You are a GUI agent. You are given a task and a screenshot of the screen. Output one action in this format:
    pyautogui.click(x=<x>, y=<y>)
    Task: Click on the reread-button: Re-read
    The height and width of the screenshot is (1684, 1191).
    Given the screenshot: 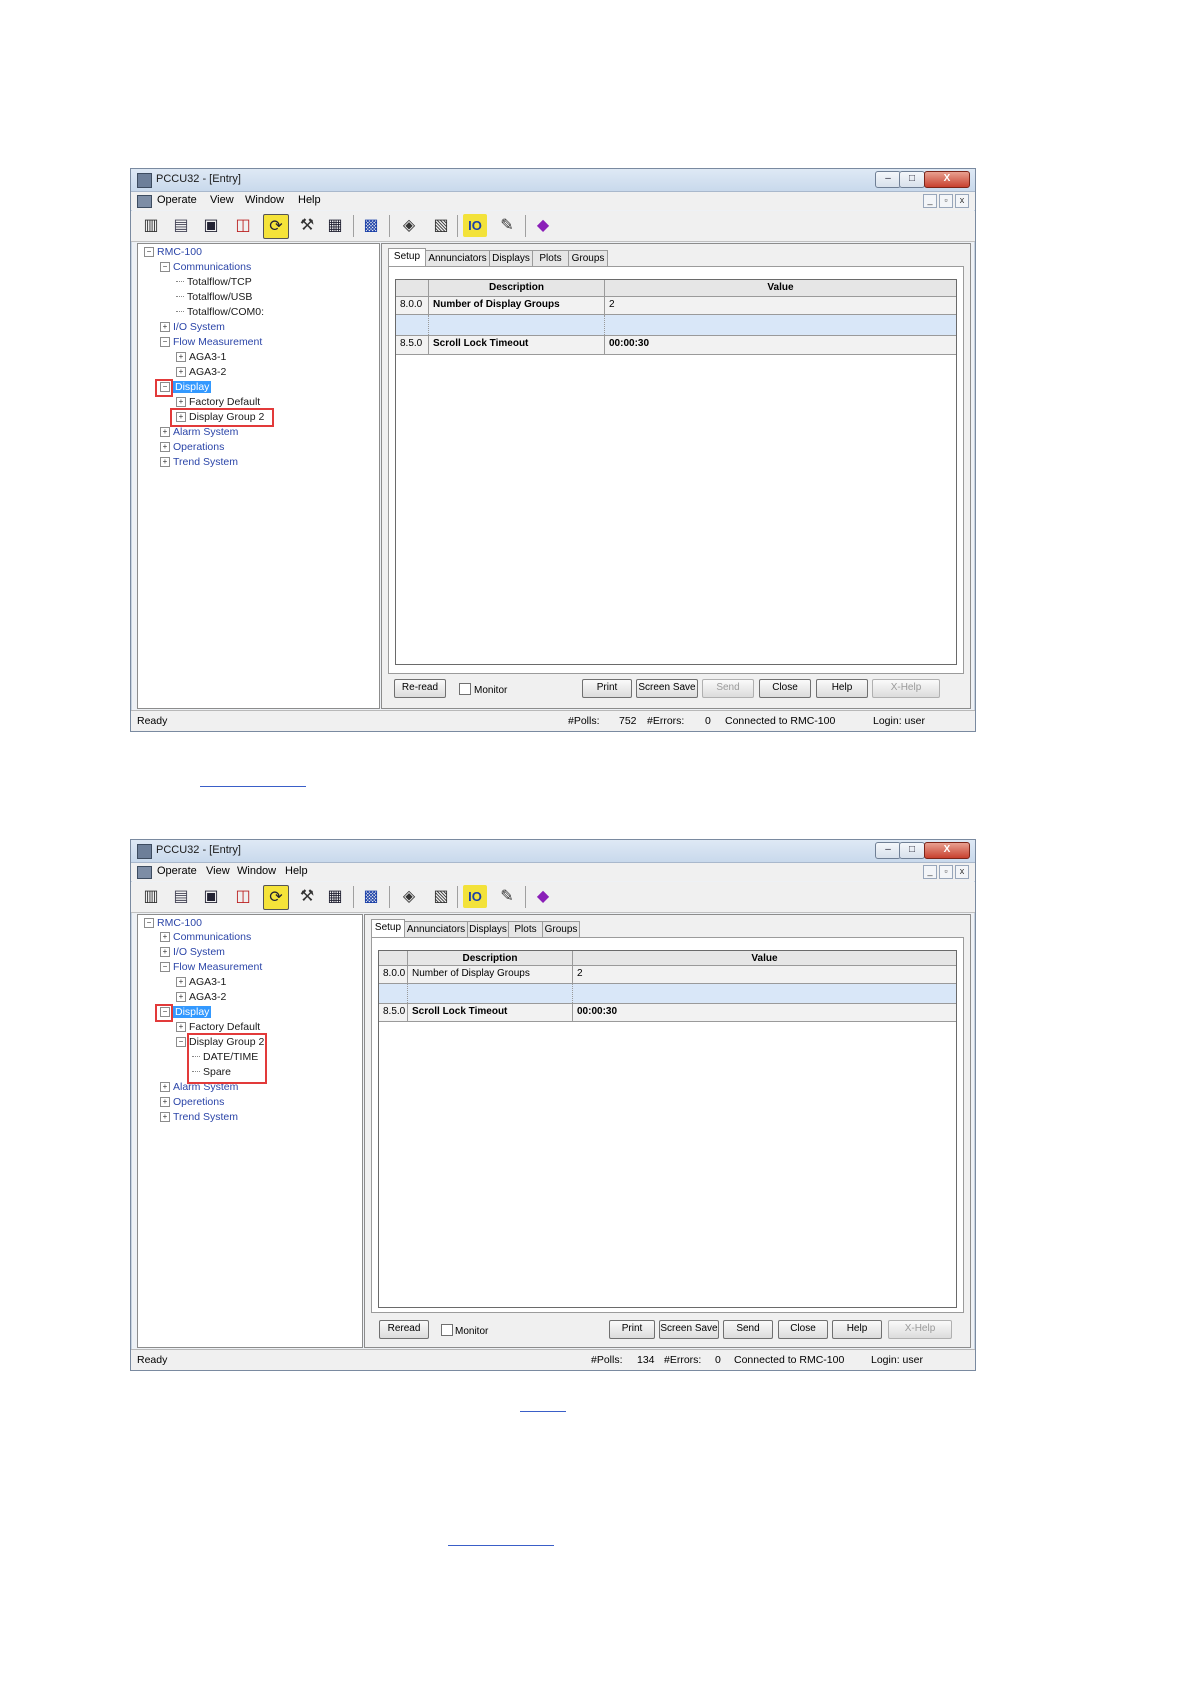 What is the action you would take?
    pyautogui.click(x=420, y=688)
    